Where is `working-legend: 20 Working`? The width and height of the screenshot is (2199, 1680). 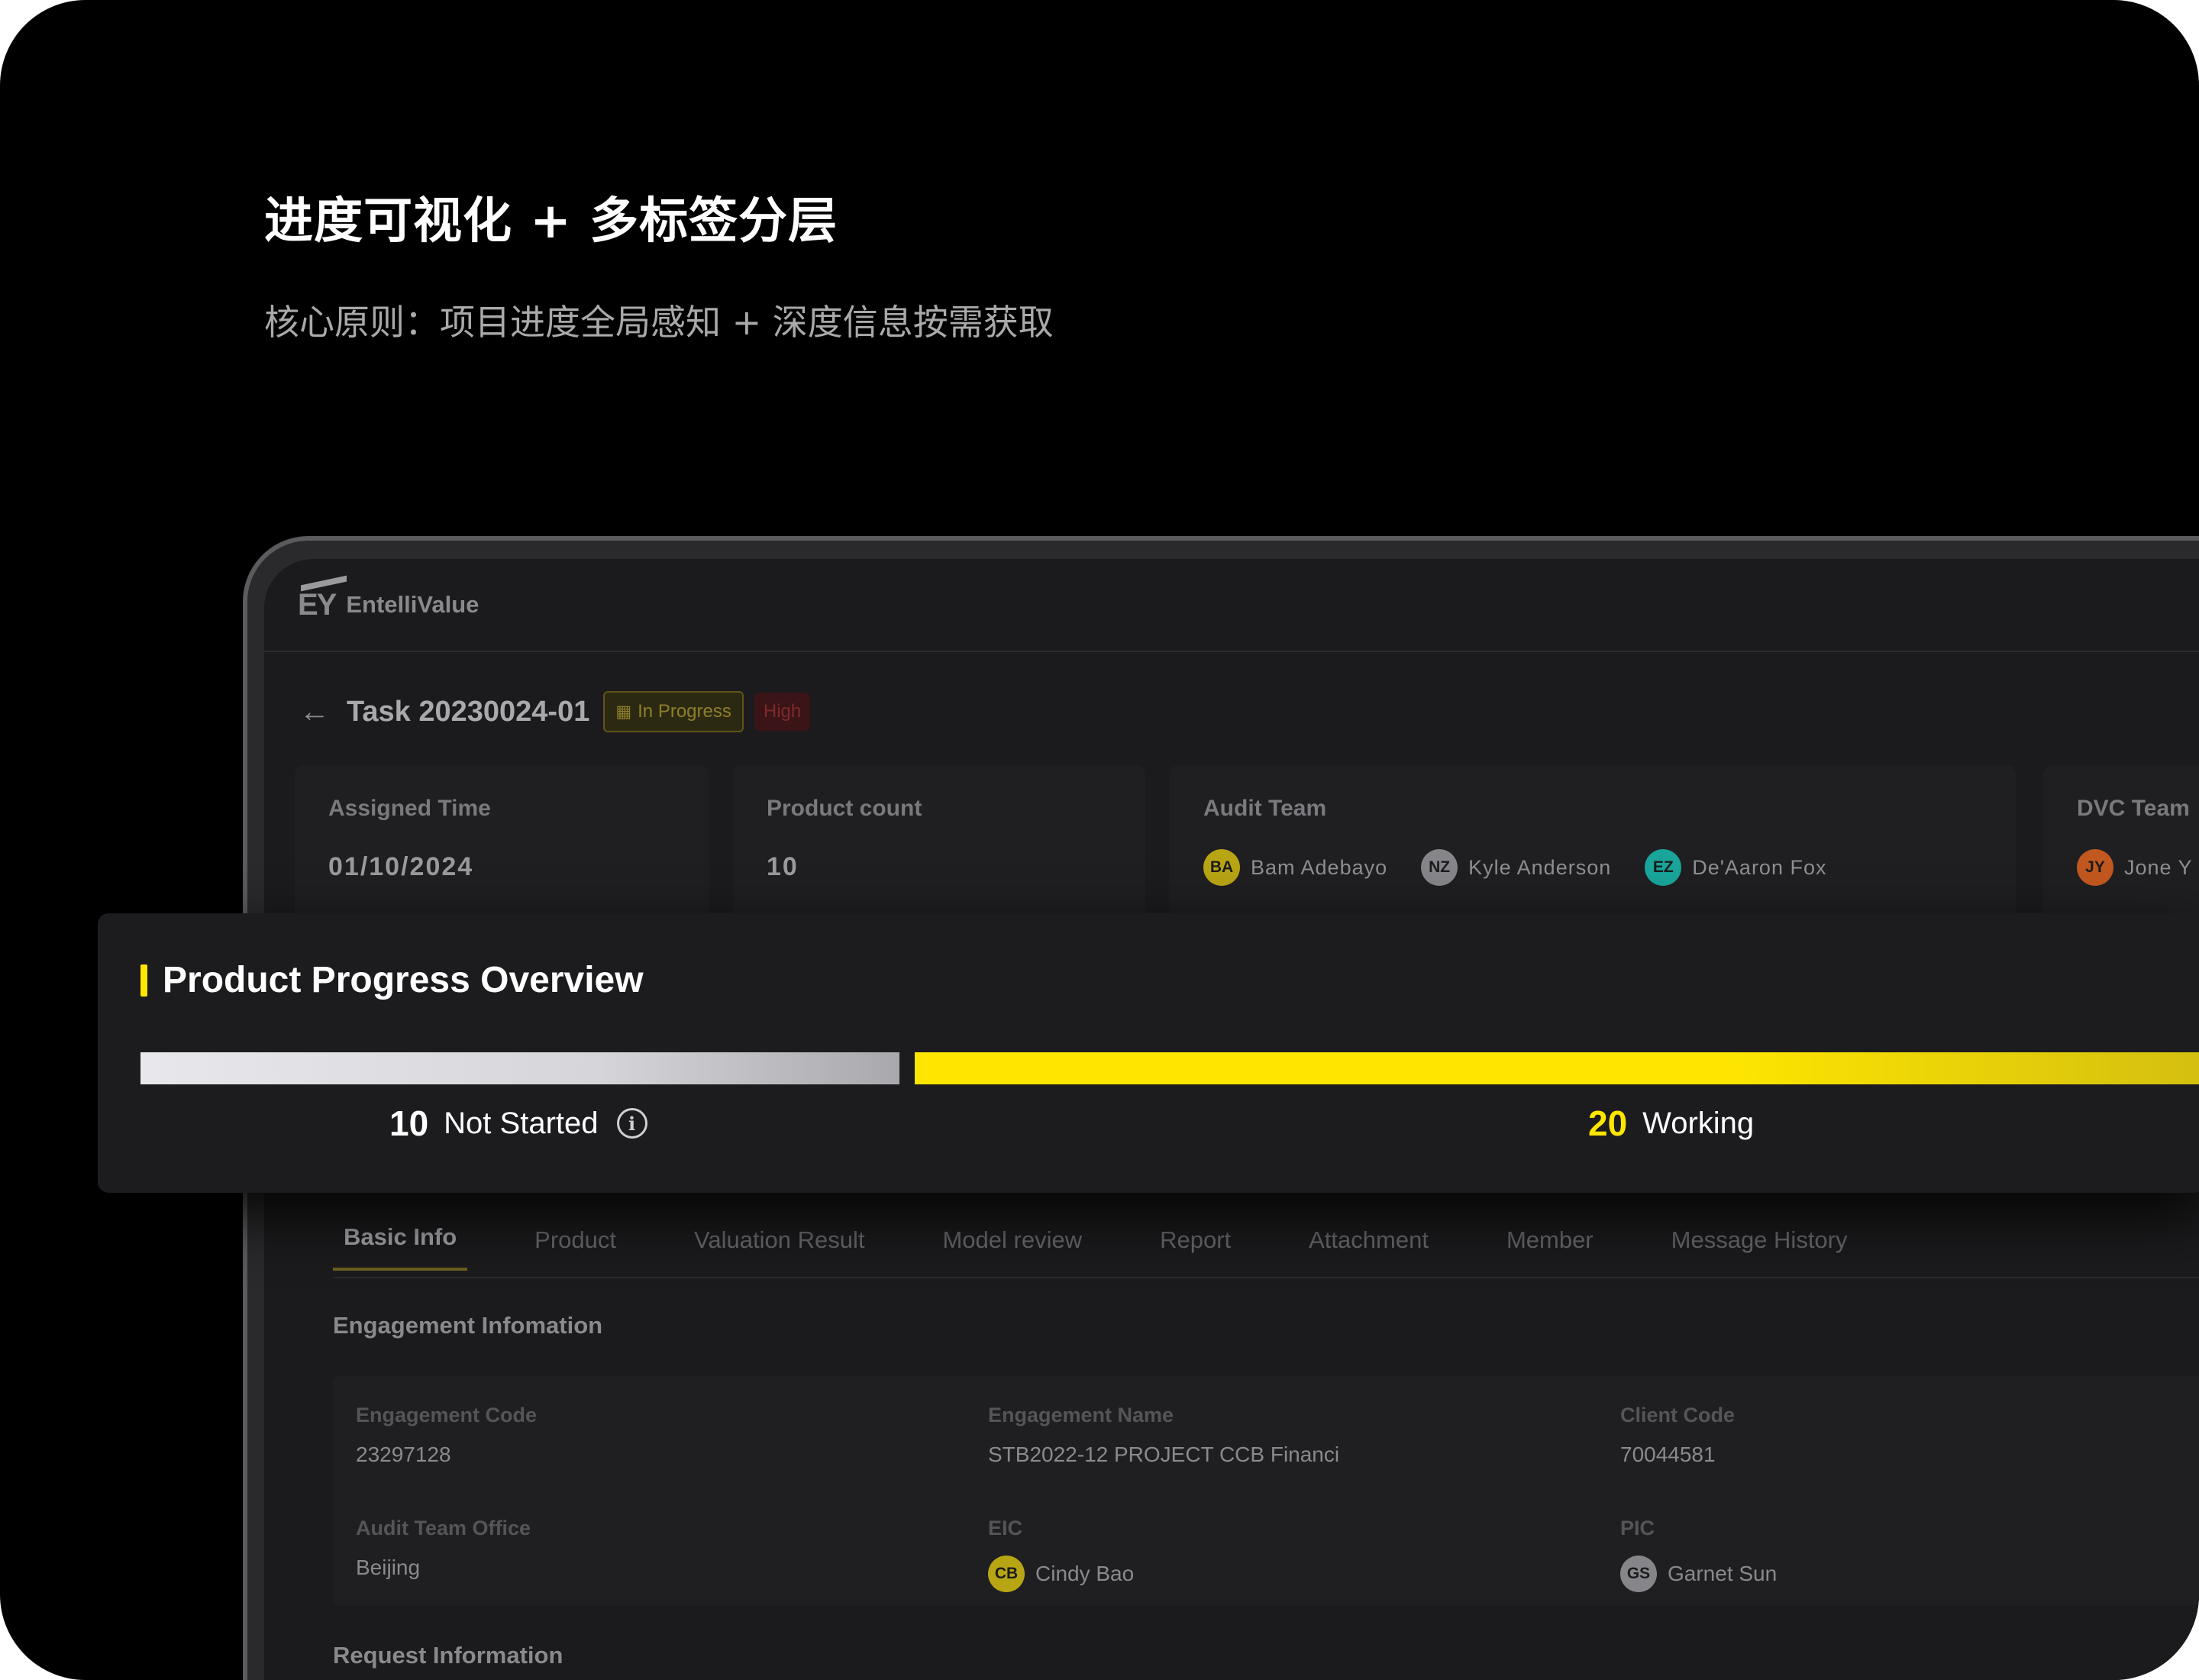 working-legend: 20 Working is located at coordinates (1671, 1123).